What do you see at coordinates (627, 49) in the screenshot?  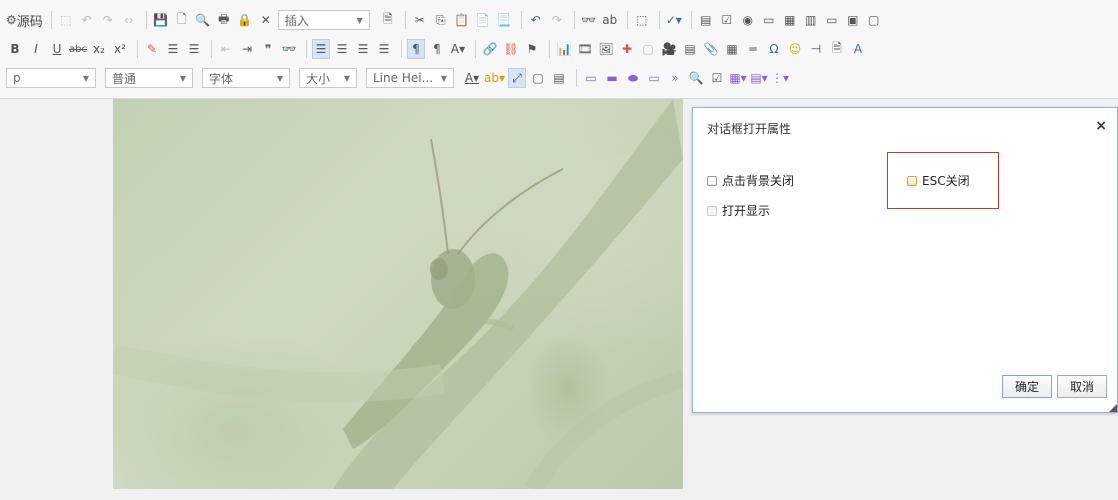 I see `add-icon: ✚` at bounding box center [627, 49].